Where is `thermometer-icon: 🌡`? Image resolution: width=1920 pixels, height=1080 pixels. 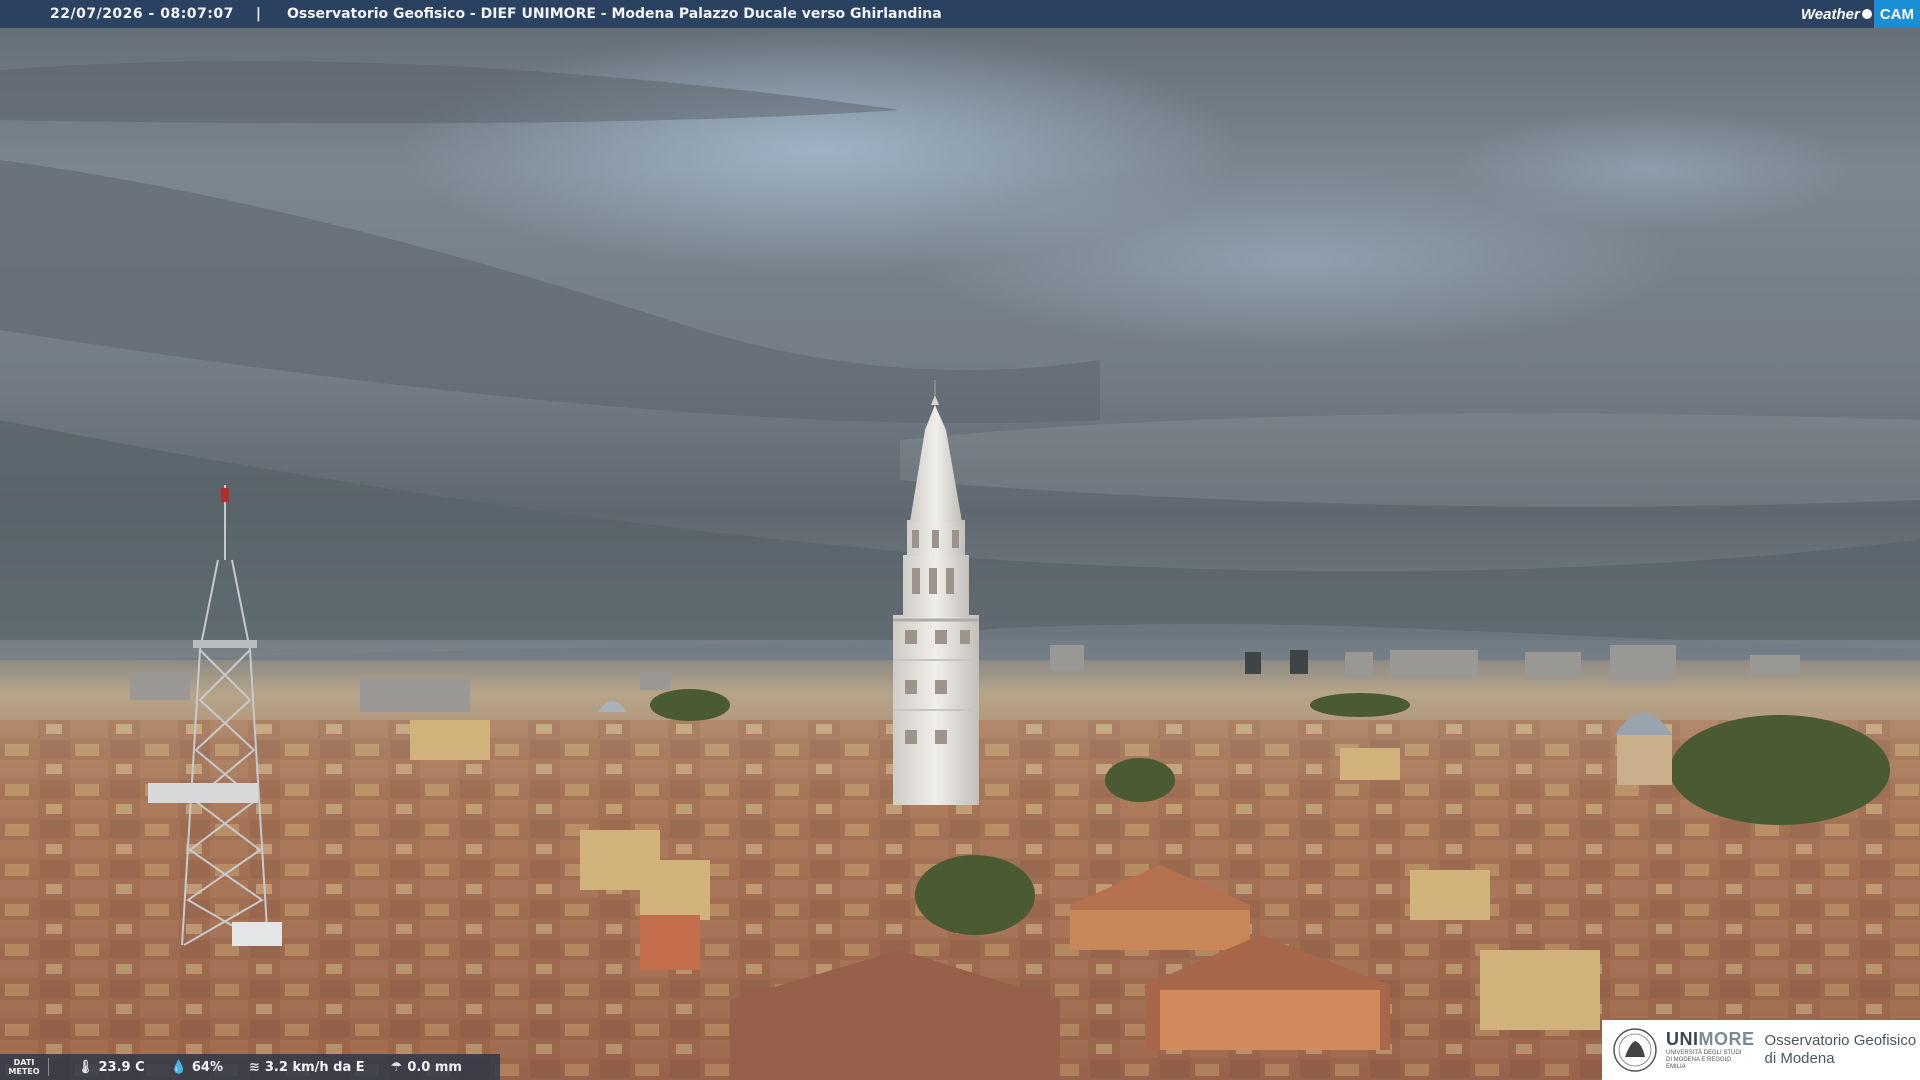
thermometer-icon: 🌡 is located at coordinates (85, 1067).